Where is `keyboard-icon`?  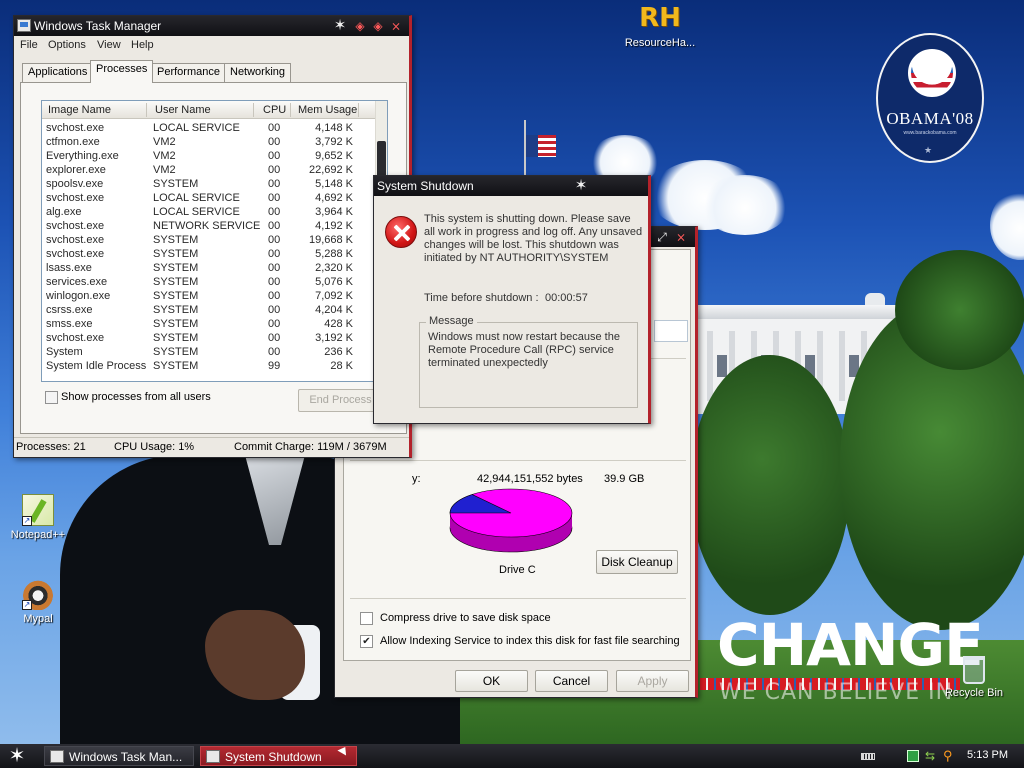 keyboard-icon is located at coordinates (868, 756).